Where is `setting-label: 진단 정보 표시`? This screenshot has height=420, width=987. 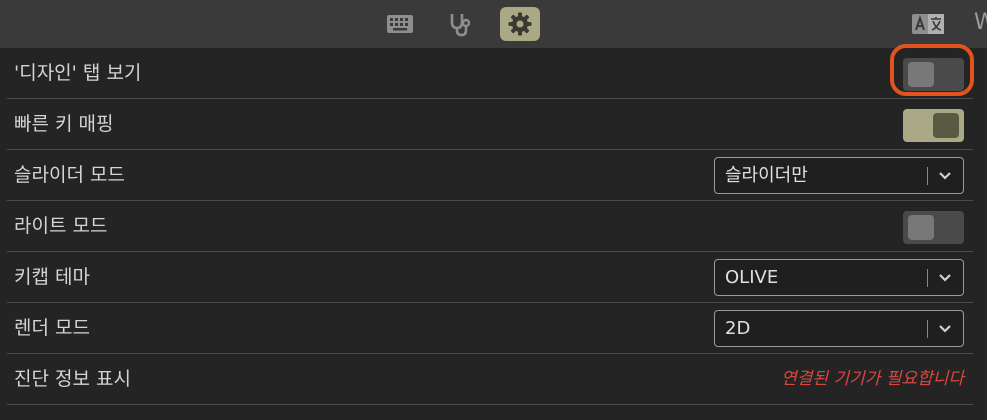
setting-label: 진단 정보 표시 is located at coordinates (72, 379).